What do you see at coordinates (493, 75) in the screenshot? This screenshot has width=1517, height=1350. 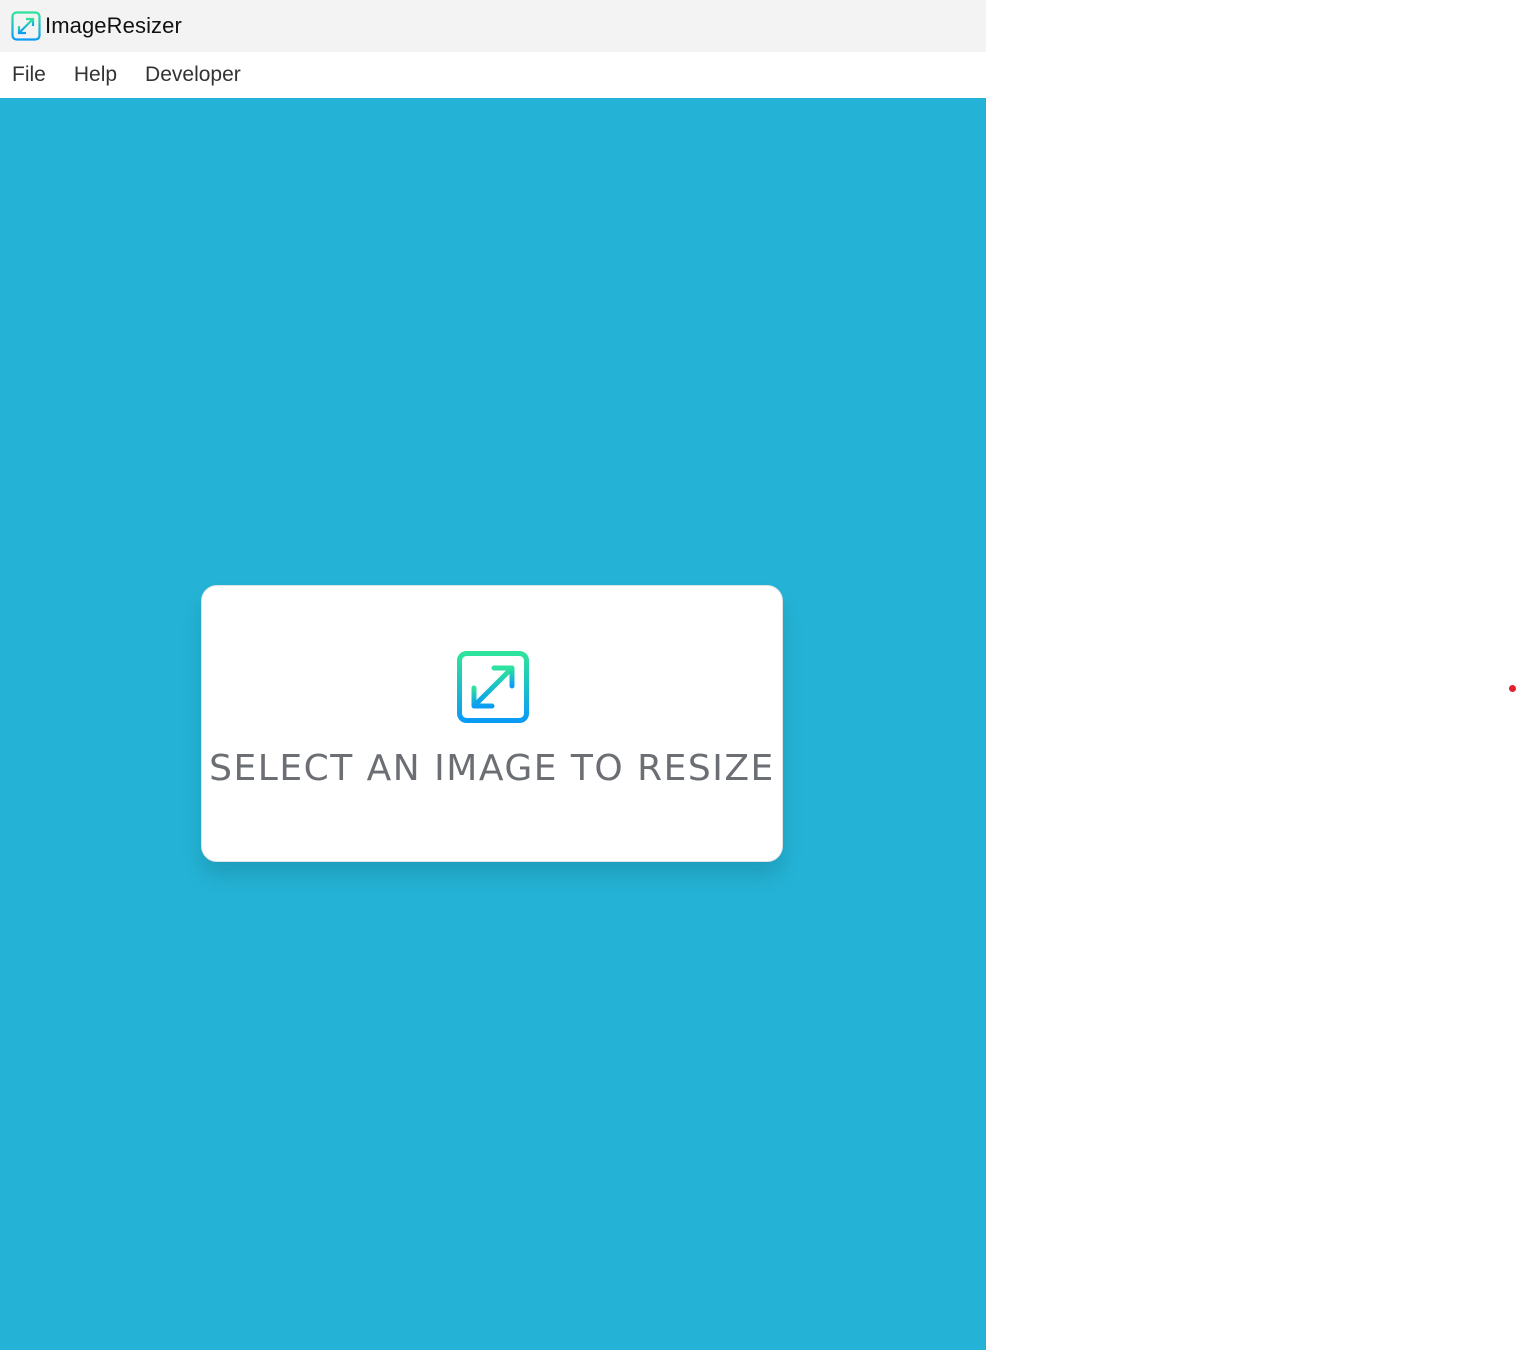 I see `menu-bar: File Help Developer` at bounding box center [493, 75].